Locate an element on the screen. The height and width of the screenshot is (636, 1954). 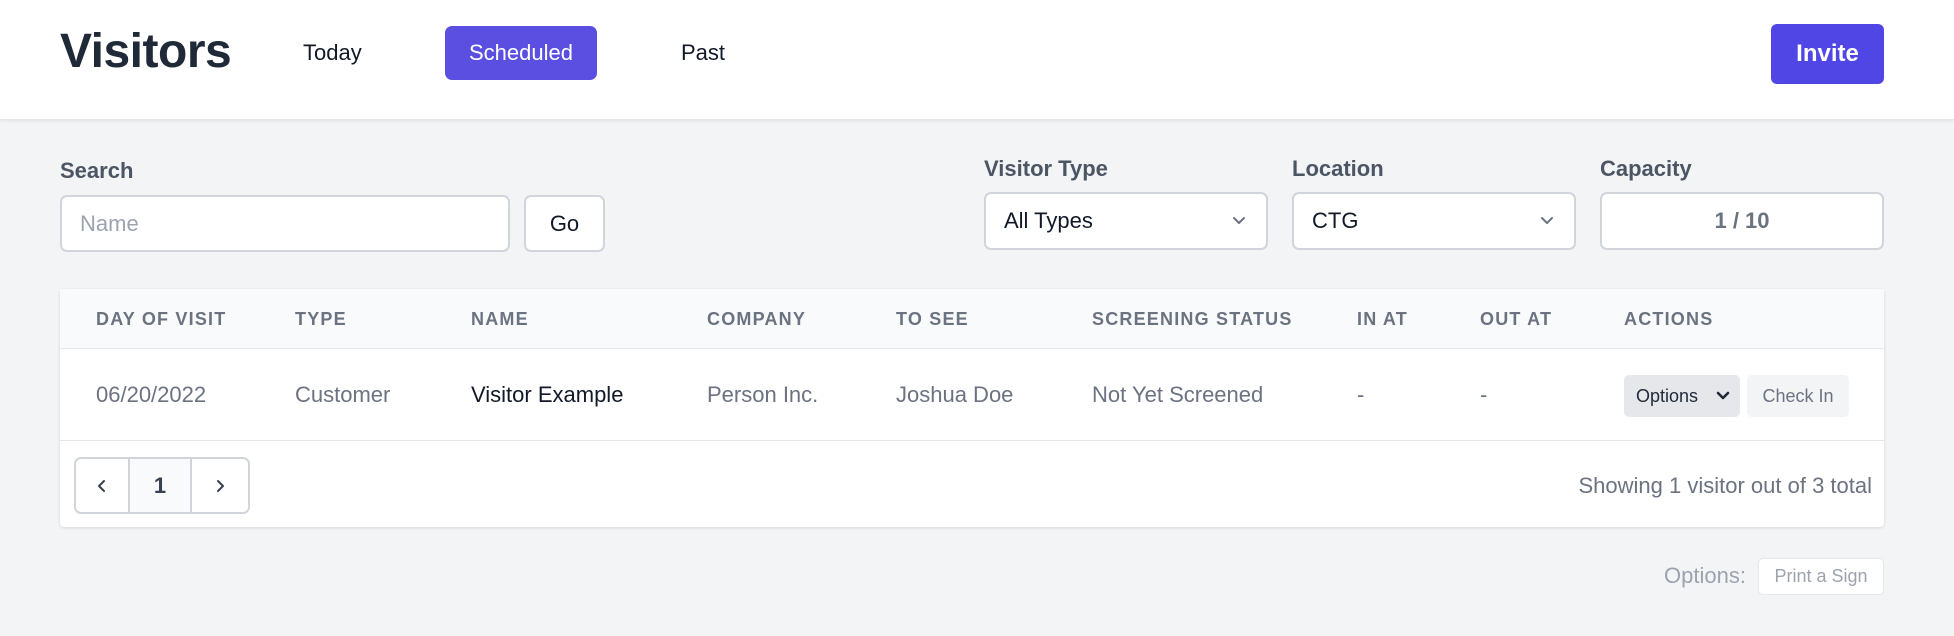
cell-name: Visitor Example is located at coordinates (547, 394).